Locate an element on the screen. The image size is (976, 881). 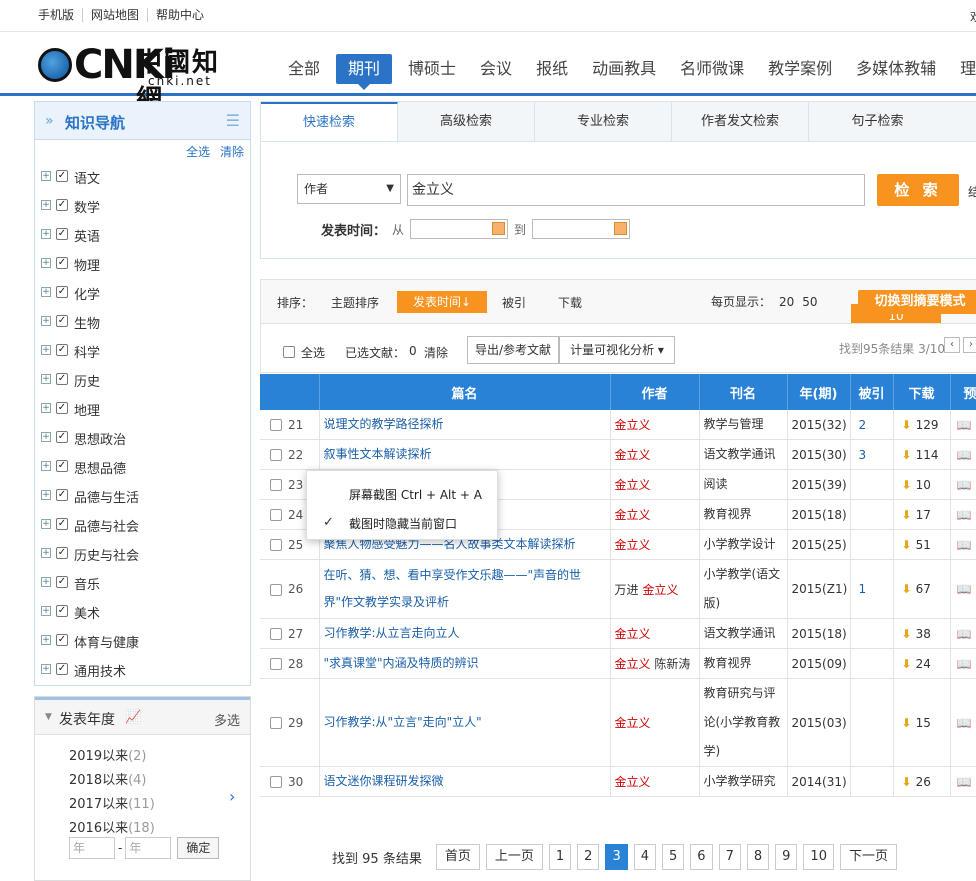
tab-quick-search: 快速检索 is located at coordinates (329, 121).